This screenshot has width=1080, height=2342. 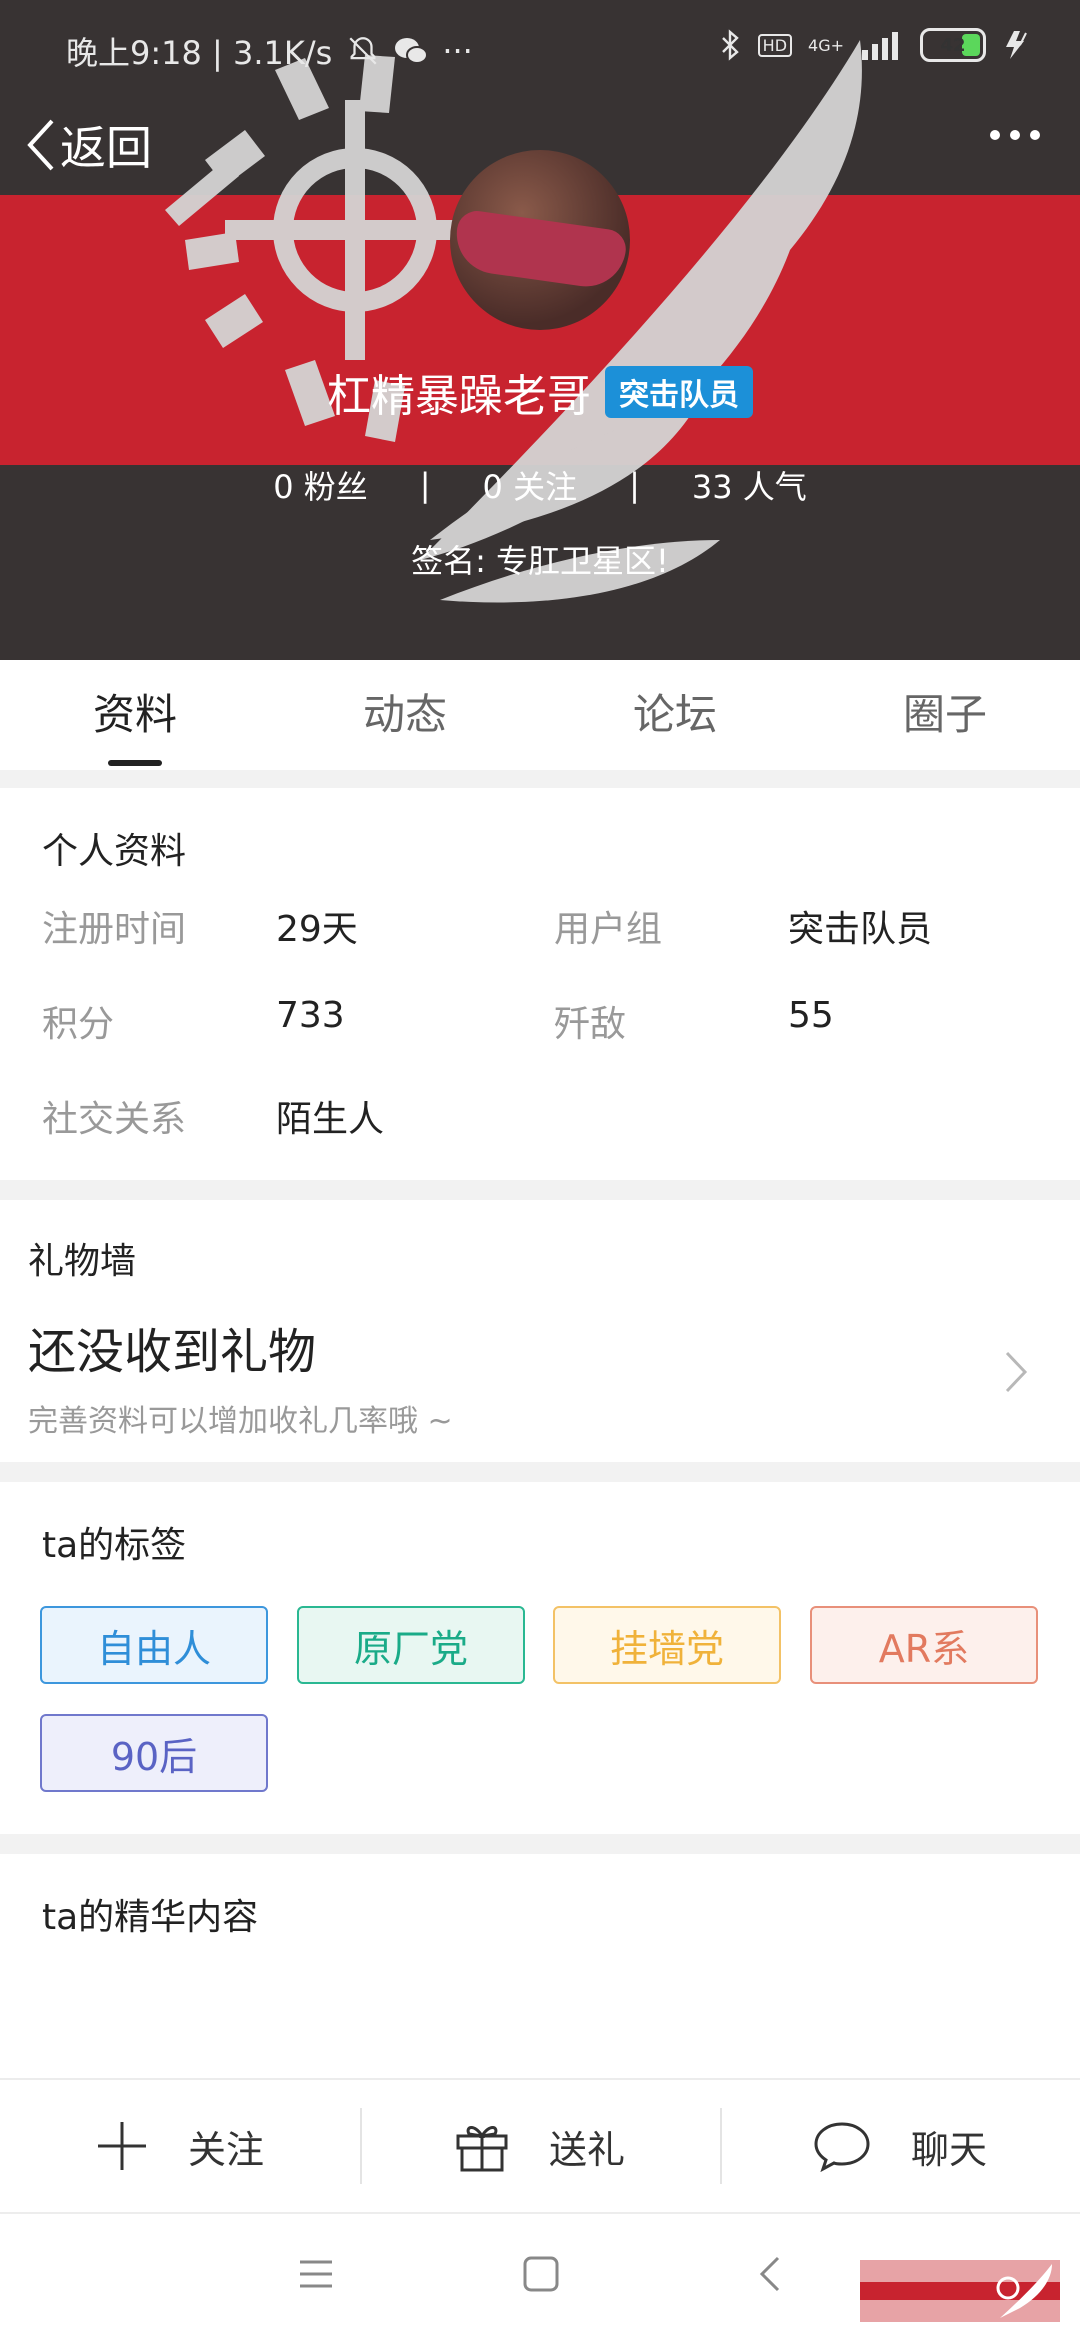 I want to click on tab-circle: 圈子, so click(x=945, y=715).